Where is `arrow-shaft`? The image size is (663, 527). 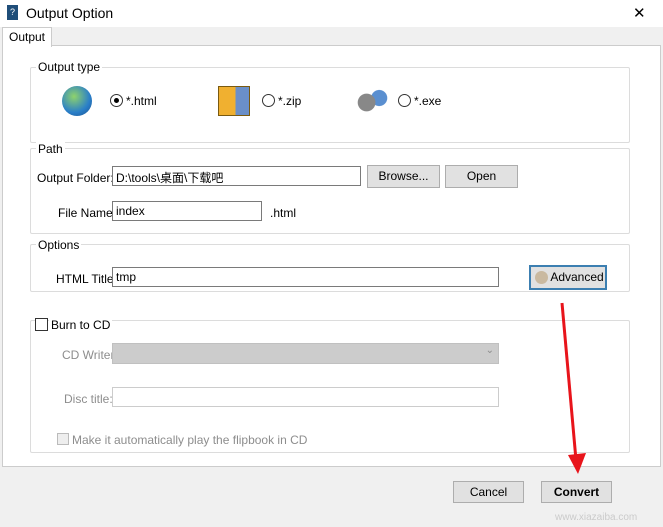
arrow-shaft is located at coordinates (569, 381).